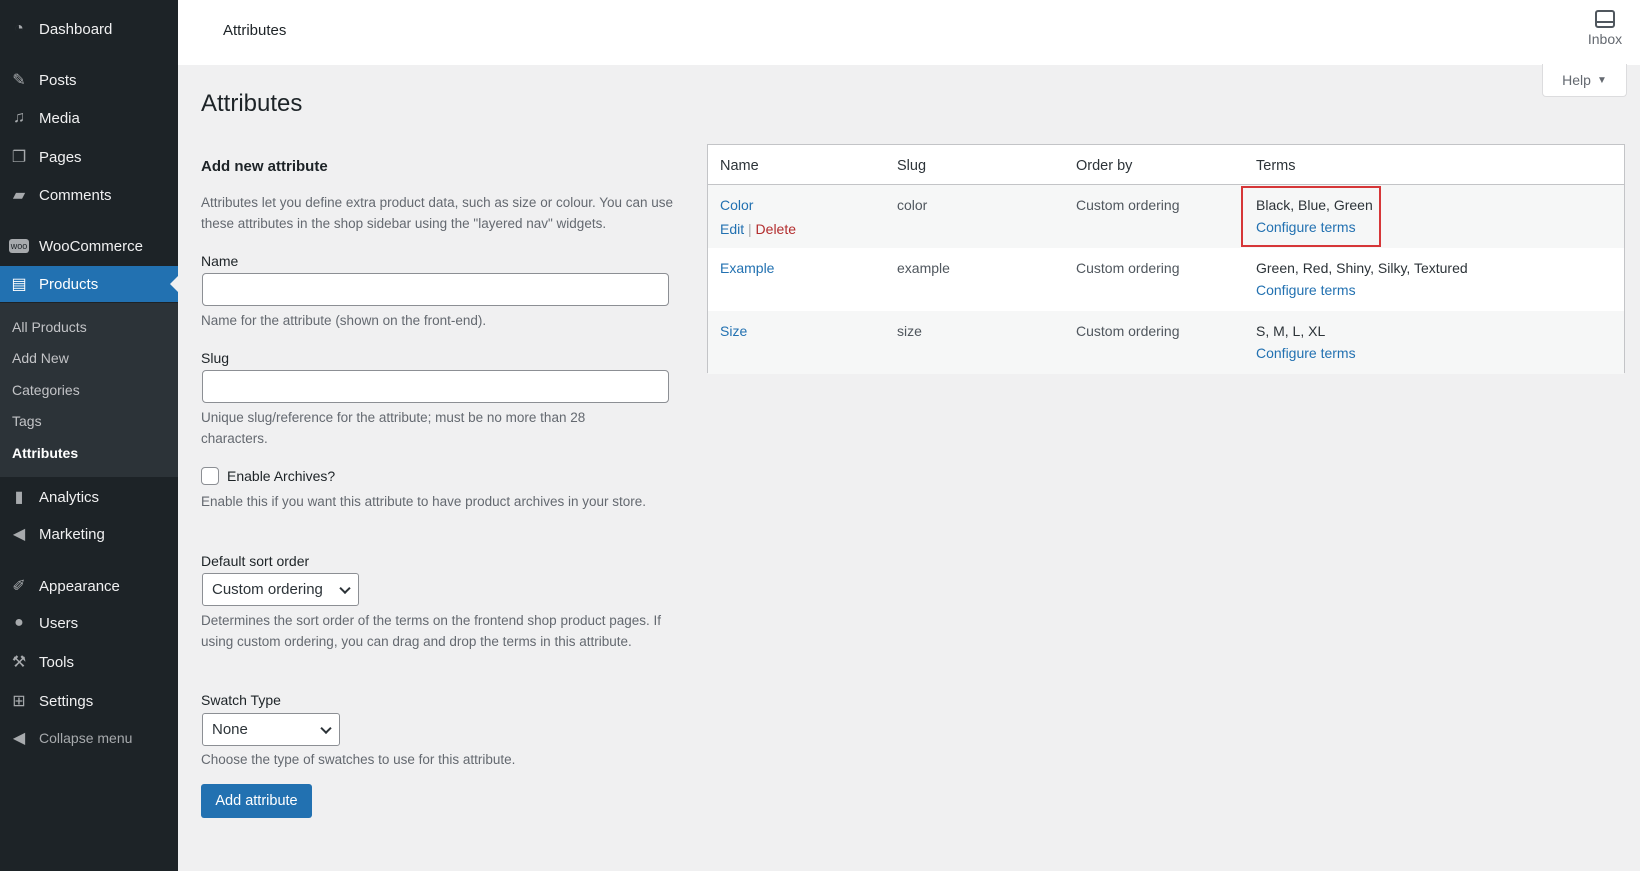 This screenshot has height=871, width=1640. Describe the element at coordinates (89, 157) in the screenshot. I see `menu-pages: ❐ Pages` at that location.